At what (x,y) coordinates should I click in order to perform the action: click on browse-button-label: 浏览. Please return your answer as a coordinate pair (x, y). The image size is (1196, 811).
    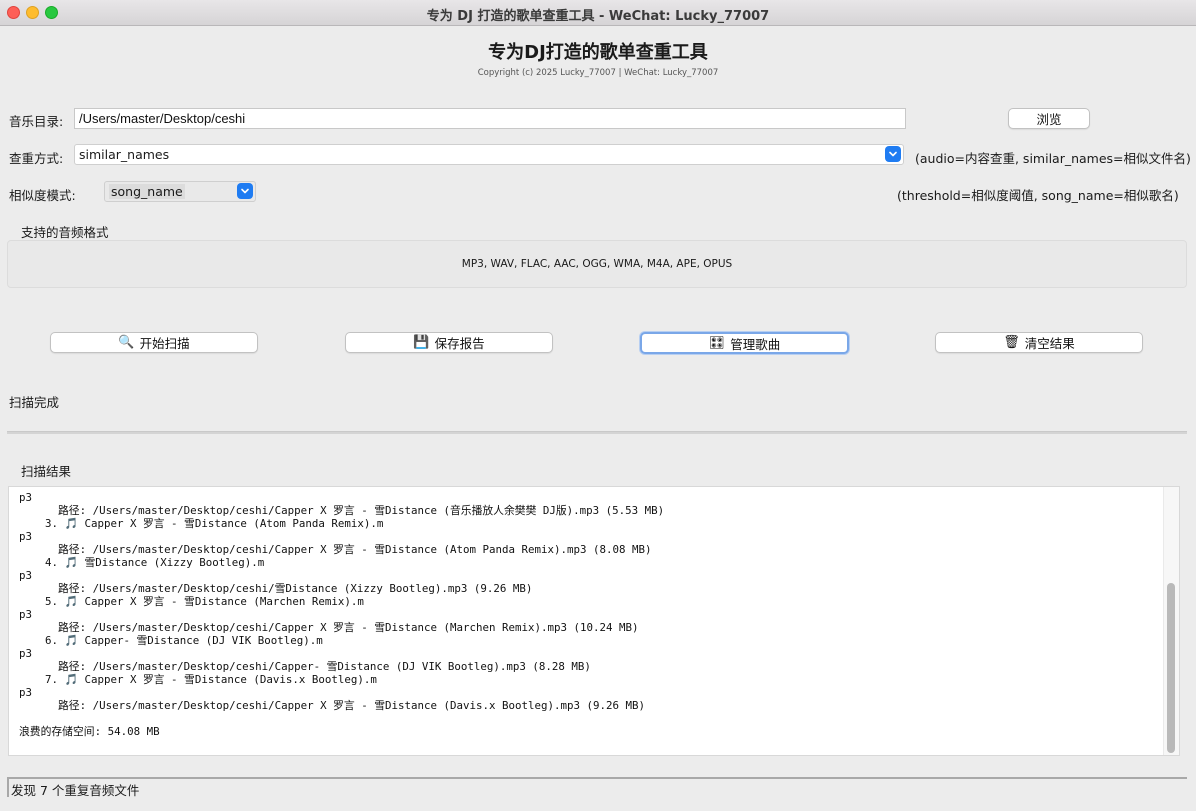
    Looking at the image, I should click on (1049, 119).